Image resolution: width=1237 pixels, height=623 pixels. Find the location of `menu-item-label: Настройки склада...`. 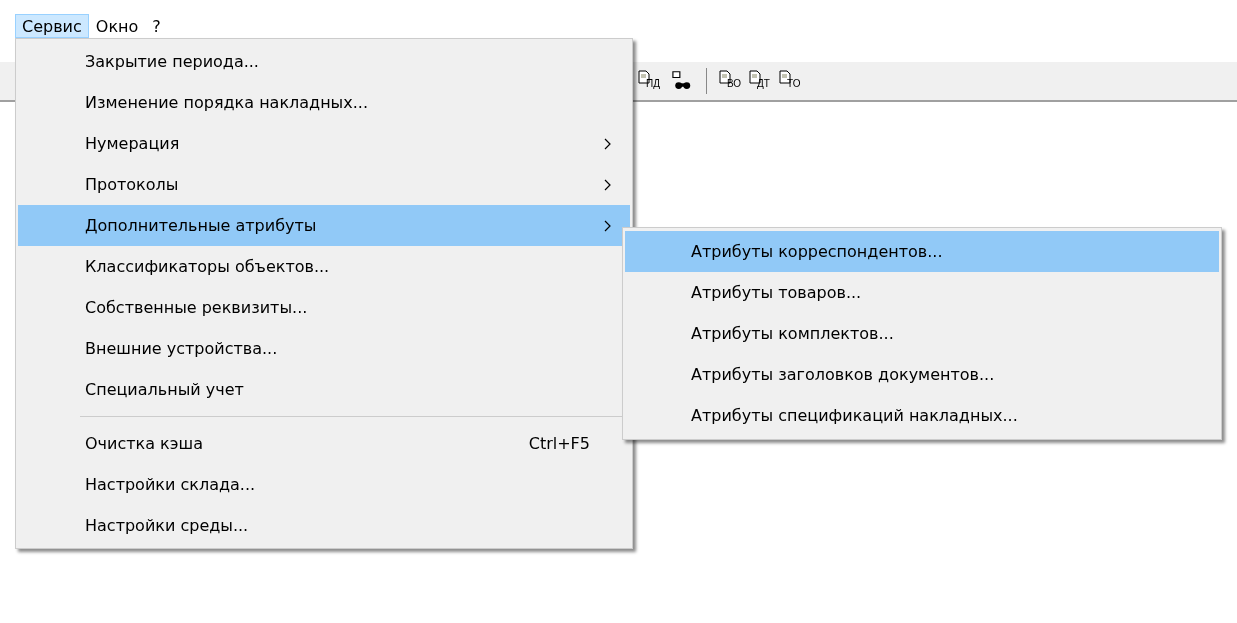

menu-item-label: Настройки склада... is located at coordinates (171, 484).